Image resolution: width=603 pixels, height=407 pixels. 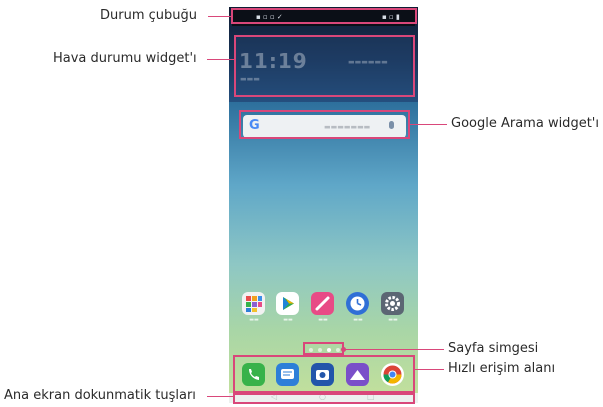 What do you see at coordinates (324, 124) in the screenshot?
I see `google-search-highlight` at bounding box center [324, 124].